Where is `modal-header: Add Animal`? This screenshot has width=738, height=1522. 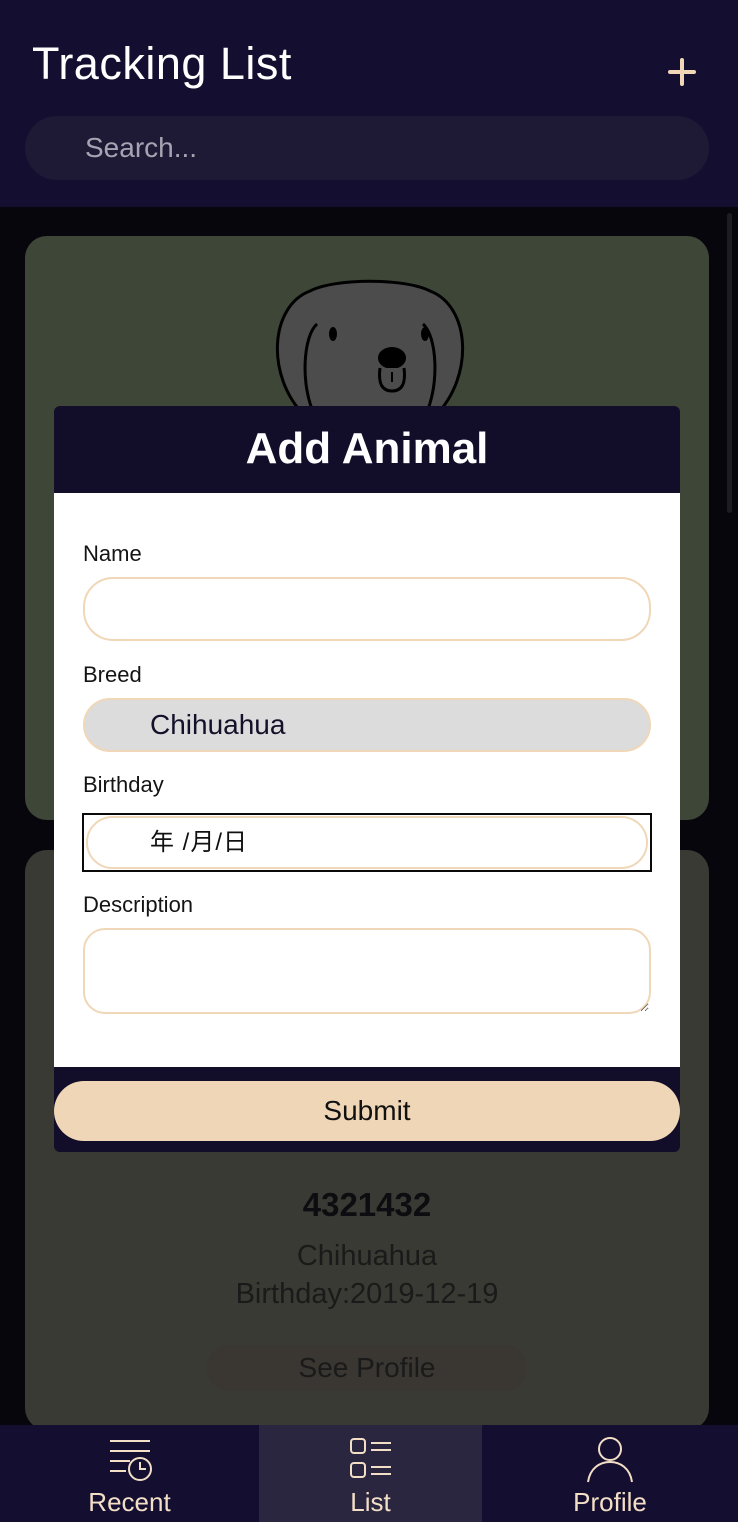
modal-header: Add Animal is located at coordinates (367, 449).